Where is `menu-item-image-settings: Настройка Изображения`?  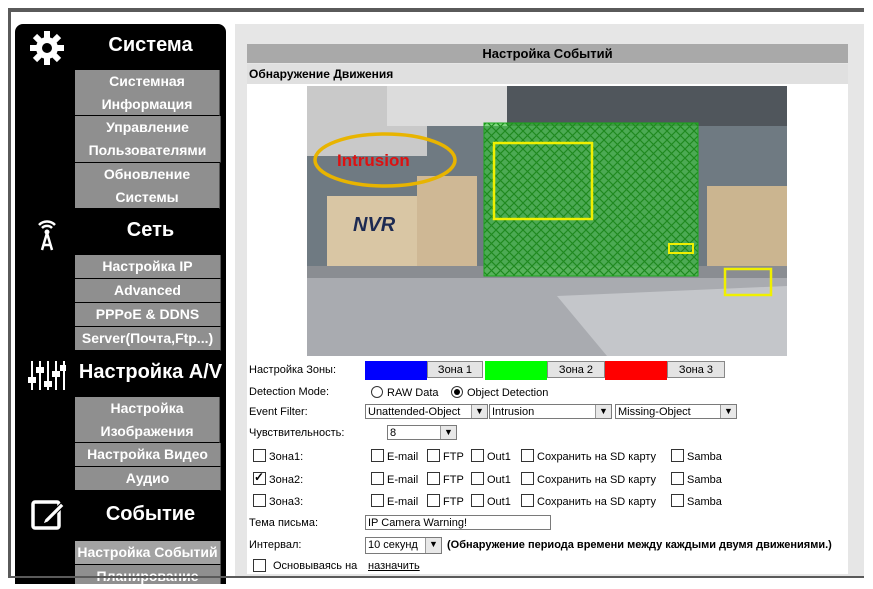
menu-item-image-settings: Настройка Изображения is located at coordinates (147, 420).